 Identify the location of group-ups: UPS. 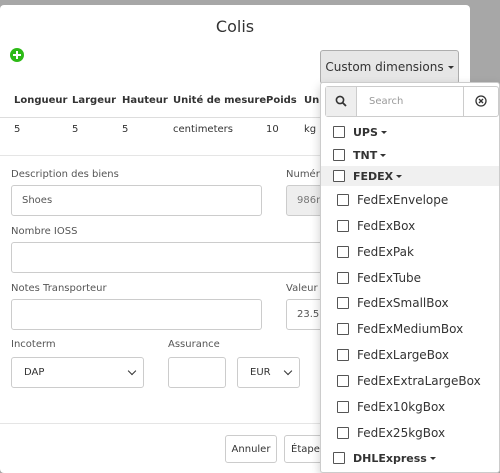
(410, 132).